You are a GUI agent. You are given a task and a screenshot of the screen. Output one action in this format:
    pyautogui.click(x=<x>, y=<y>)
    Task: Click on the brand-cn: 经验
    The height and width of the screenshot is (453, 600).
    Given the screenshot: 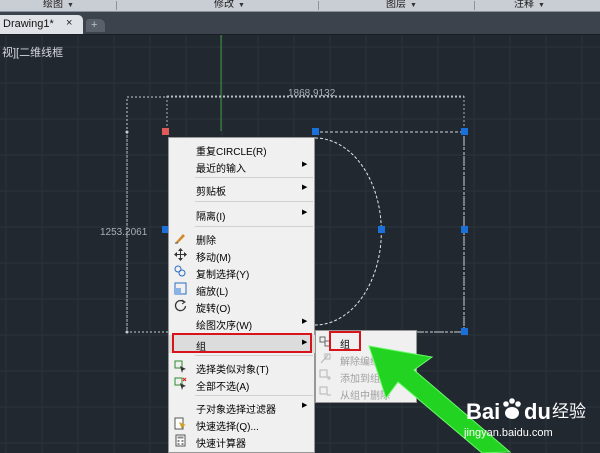 What is the action you would take?
    pyautogui.click(x=569, y=412)
    